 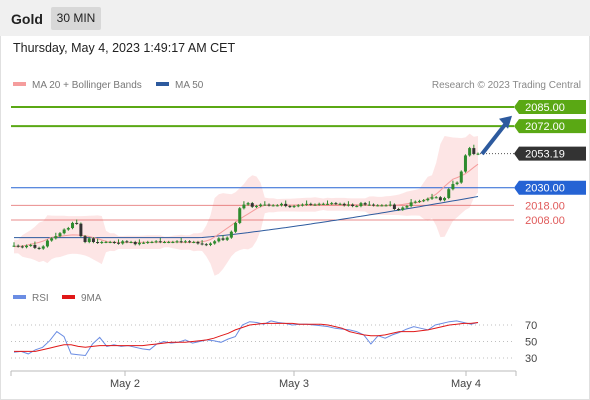 What do you see at coordinates (531, 326) in the screenshot?
I see `rsi-tick-0: 70` at bounding box center [531, 326].